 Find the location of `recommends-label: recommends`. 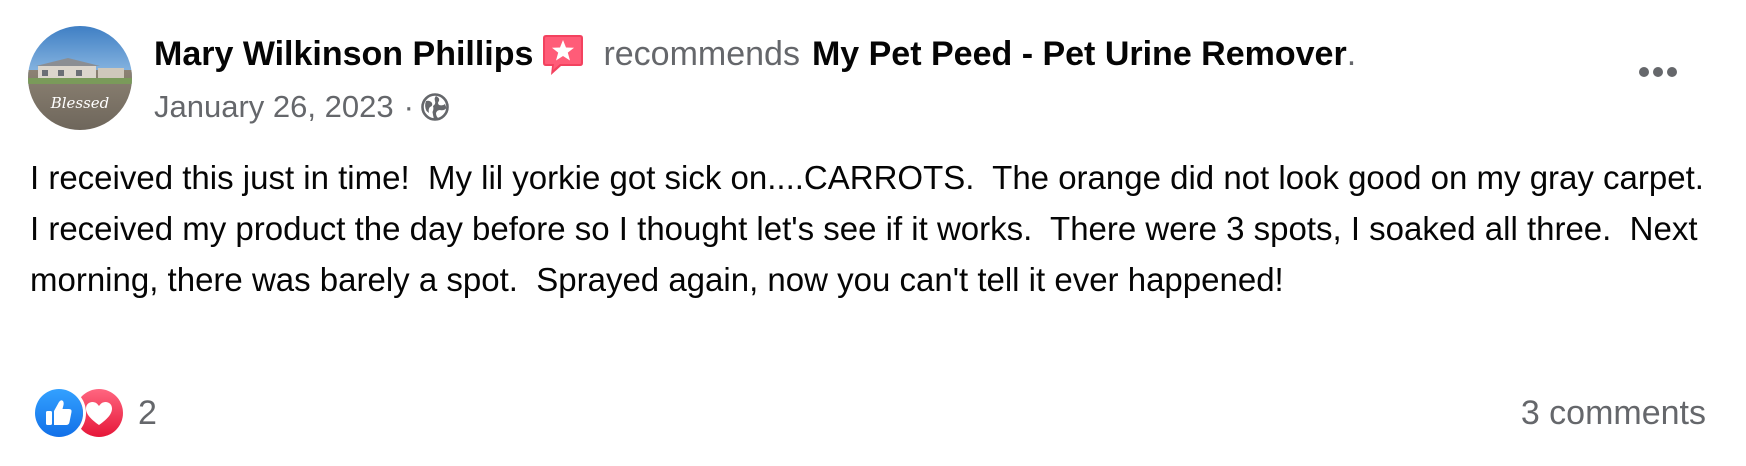

recommends-label: recommends is located at coordinates (701, 54).